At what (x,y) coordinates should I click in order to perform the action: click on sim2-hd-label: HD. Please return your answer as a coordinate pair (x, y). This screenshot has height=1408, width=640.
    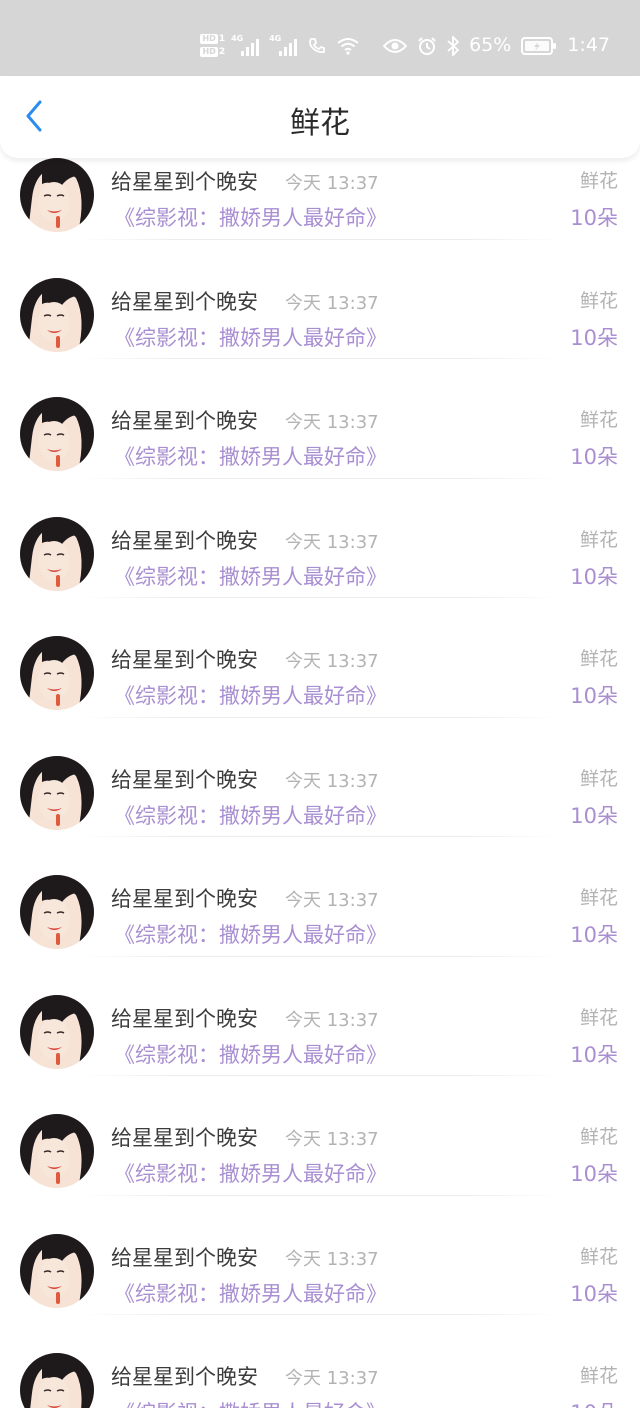
    Looking at the image, I should click on (209, 52).